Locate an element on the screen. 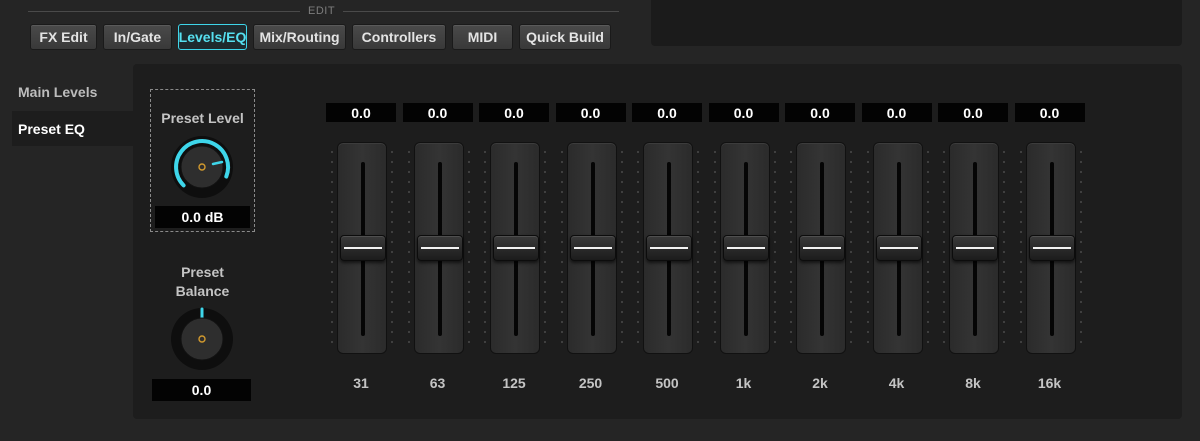  eq-band-4k: 0.0 4k is located at coordinates (896, 248).